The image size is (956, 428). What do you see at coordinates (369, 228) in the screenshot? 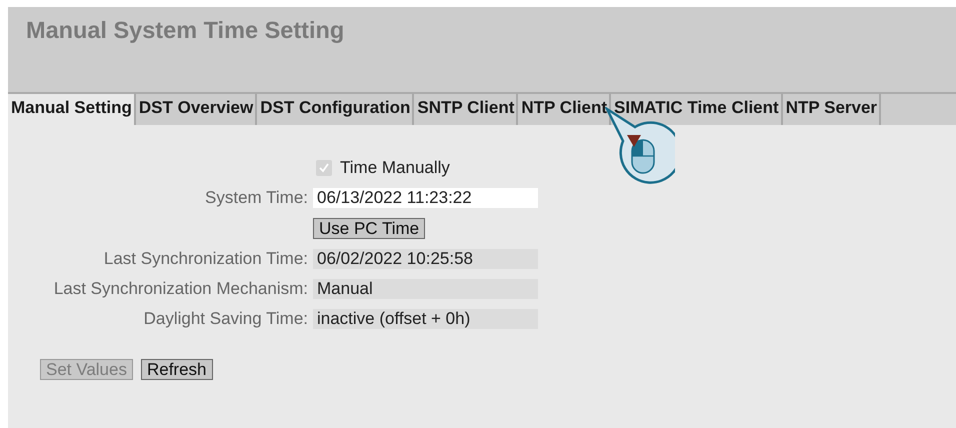
I see `use-pc-time-button: Use PC Time` at bounding box center [369, 228].